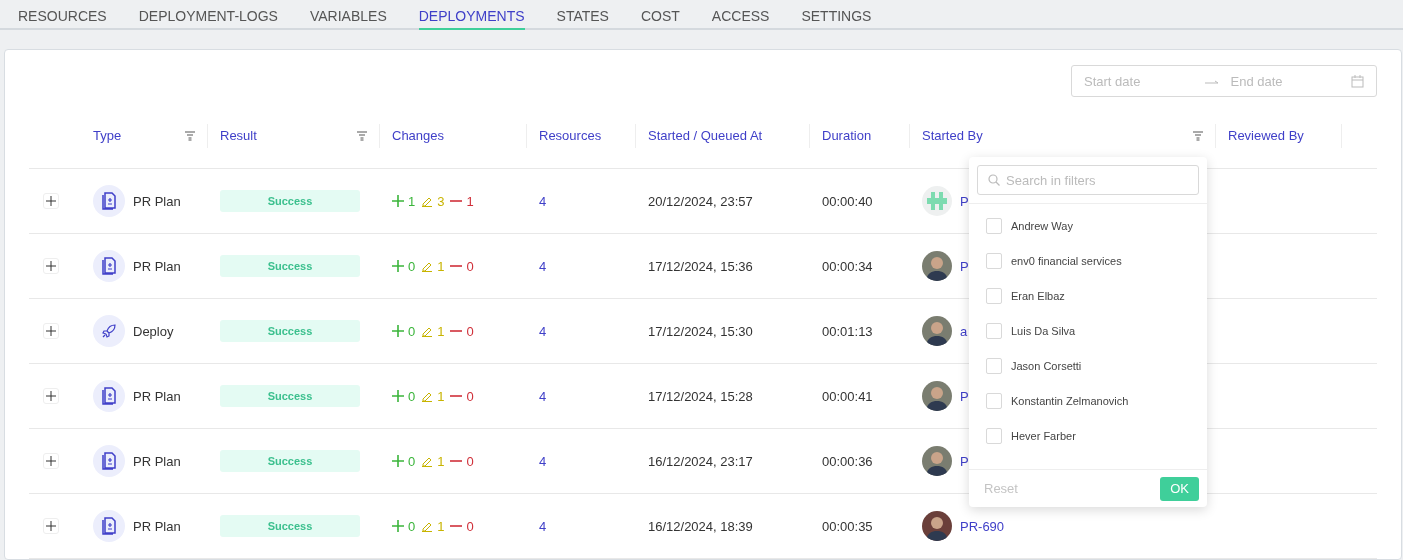 The image size is (1403, 560). Describe the element at coordinates (964, 331) in the screenshot. I see `started-by-link: a` at that location.